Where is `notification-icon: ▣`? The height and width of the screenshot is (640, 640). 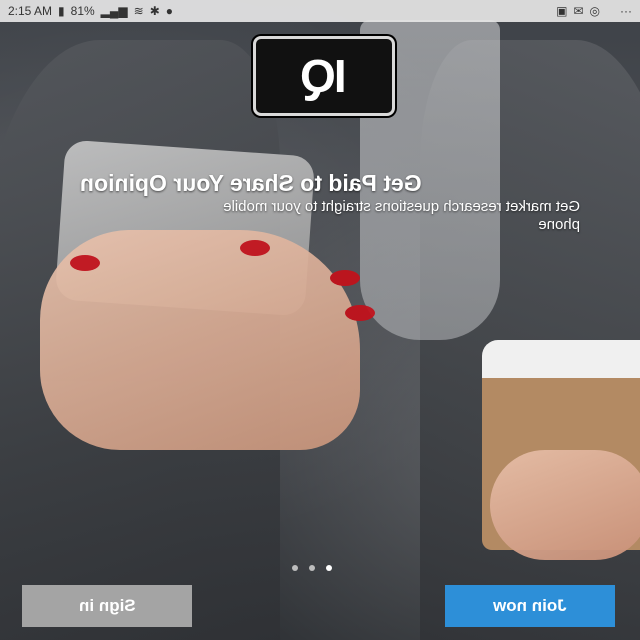
notification-icon: ▣ is located at coordinates (562, 11).